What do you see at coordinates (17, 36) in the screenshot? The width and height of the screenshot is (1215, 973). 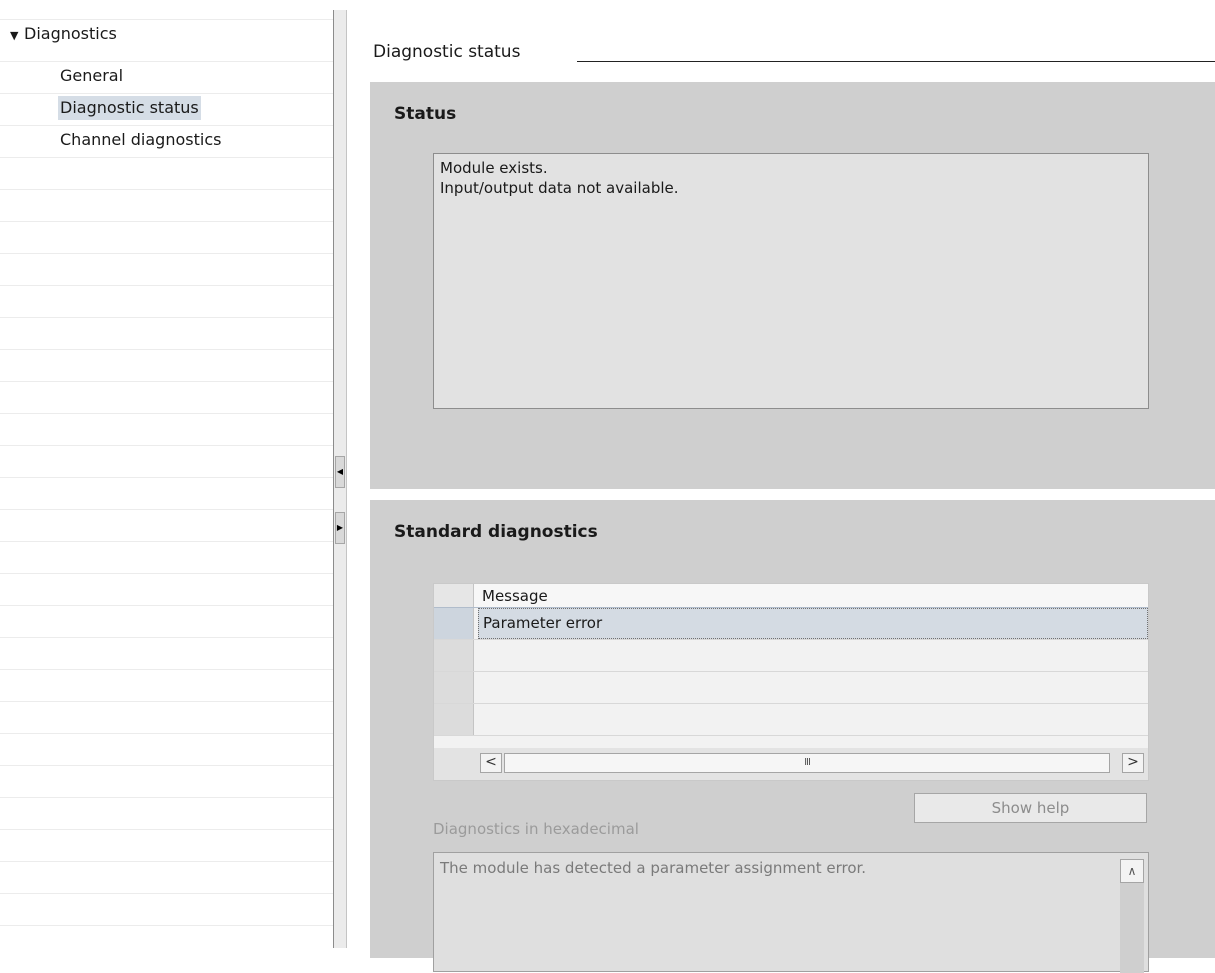 I see `caret-down-icon: ▼` at bounding box center [17, 36].